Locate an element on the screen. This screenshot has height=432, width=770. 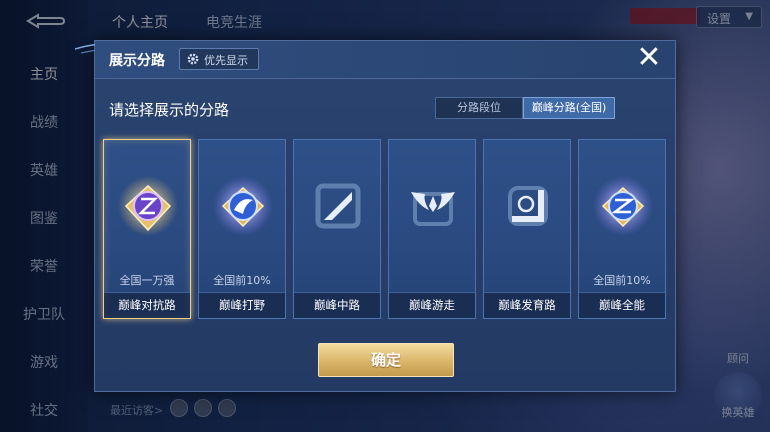
slash-emblem-icon is located at coordinates (338, 206).